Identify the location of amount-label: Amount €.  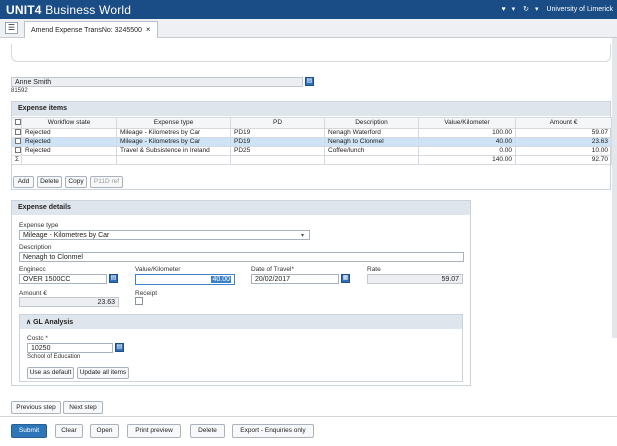
(33, 293).